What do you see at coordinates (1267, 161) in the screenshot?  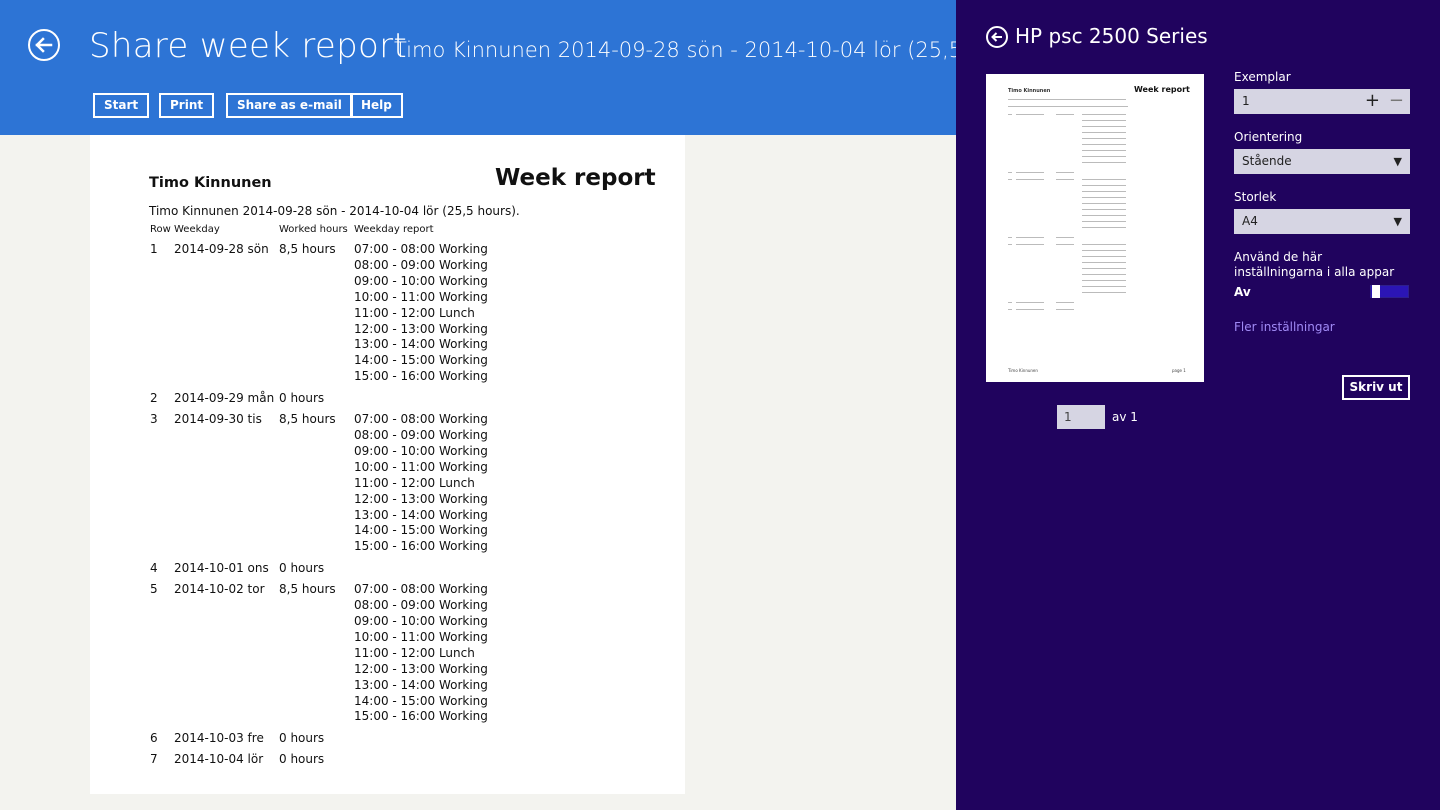 I see `orientation-value: Stående` at bounding box center [1267, 161].